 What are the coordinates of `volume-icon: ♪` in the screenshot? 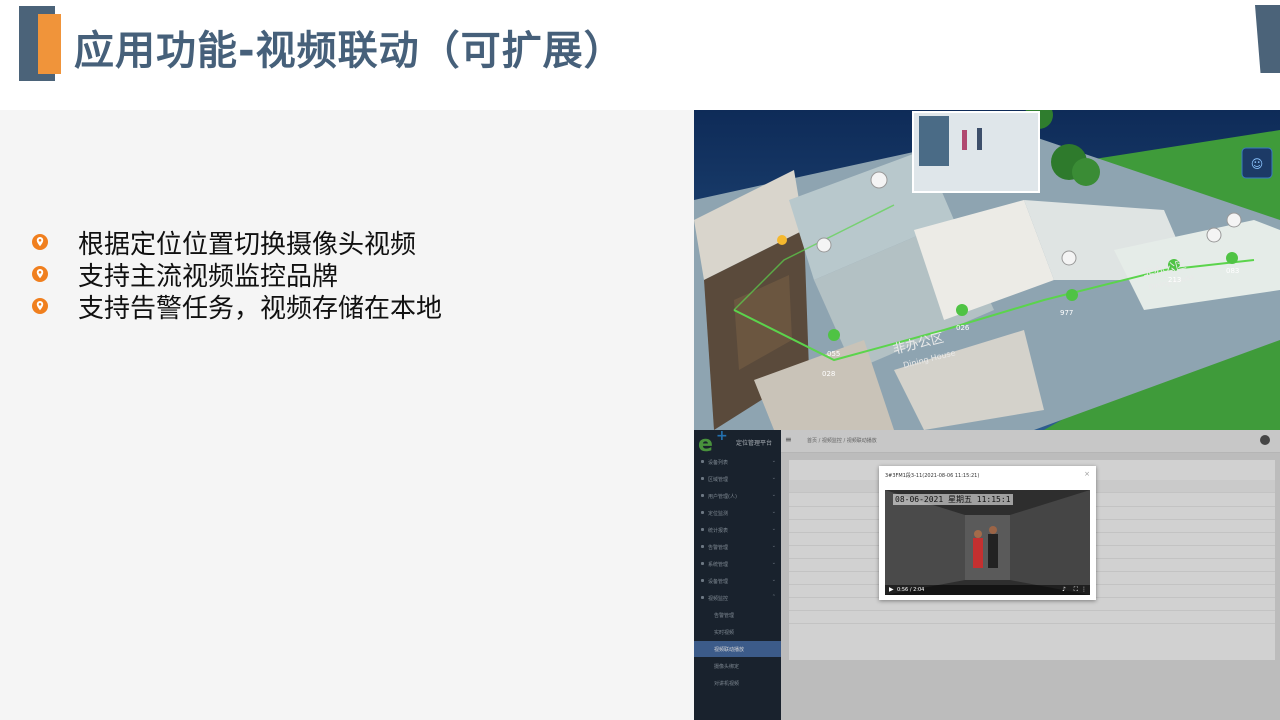 It's located at (1064, 589).